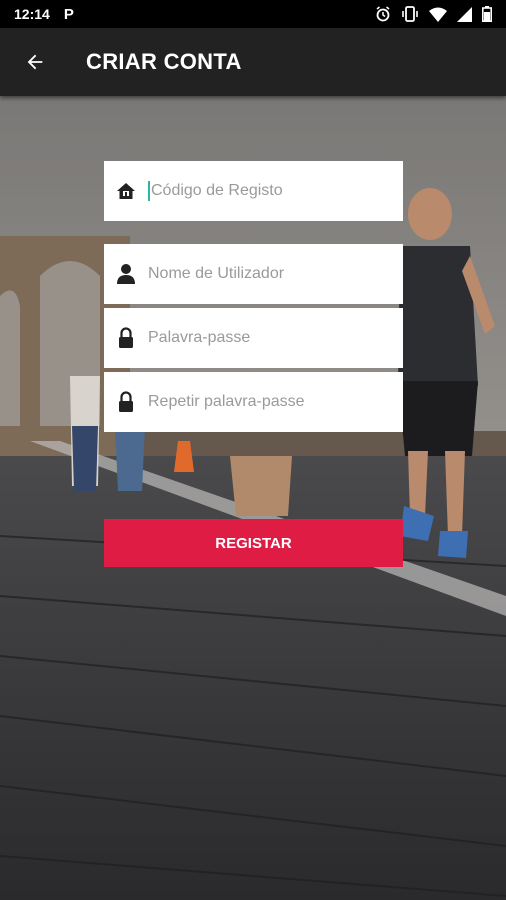 This screenshot has height=900, width=506. I want to click on arrow-left-icon, so click(35, 62).